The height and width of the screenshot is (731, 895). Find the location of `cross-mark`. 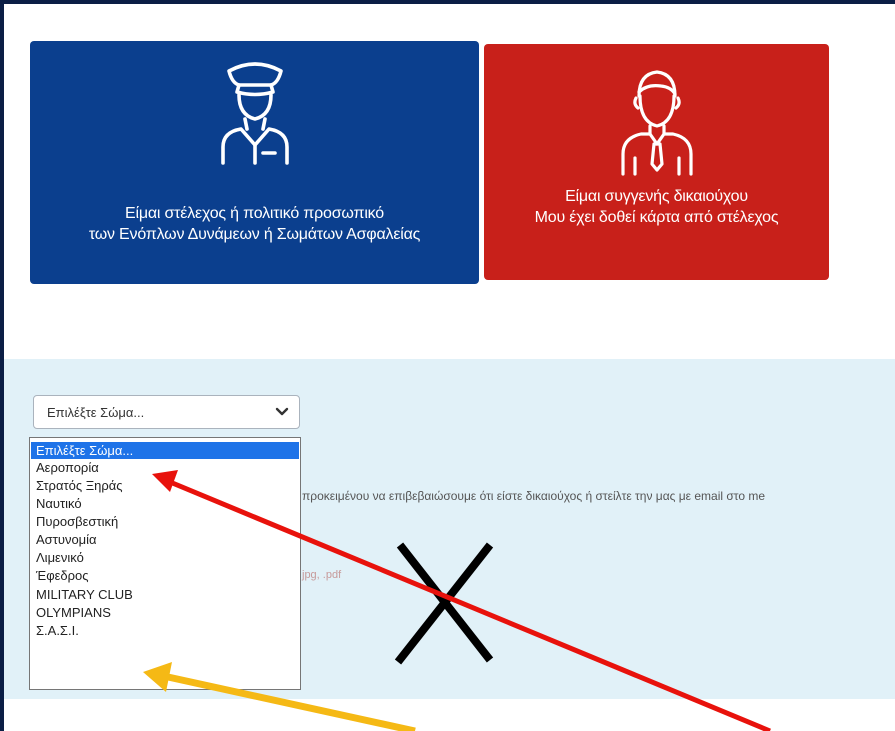

cross-mark is located at coordinates (444, 603).